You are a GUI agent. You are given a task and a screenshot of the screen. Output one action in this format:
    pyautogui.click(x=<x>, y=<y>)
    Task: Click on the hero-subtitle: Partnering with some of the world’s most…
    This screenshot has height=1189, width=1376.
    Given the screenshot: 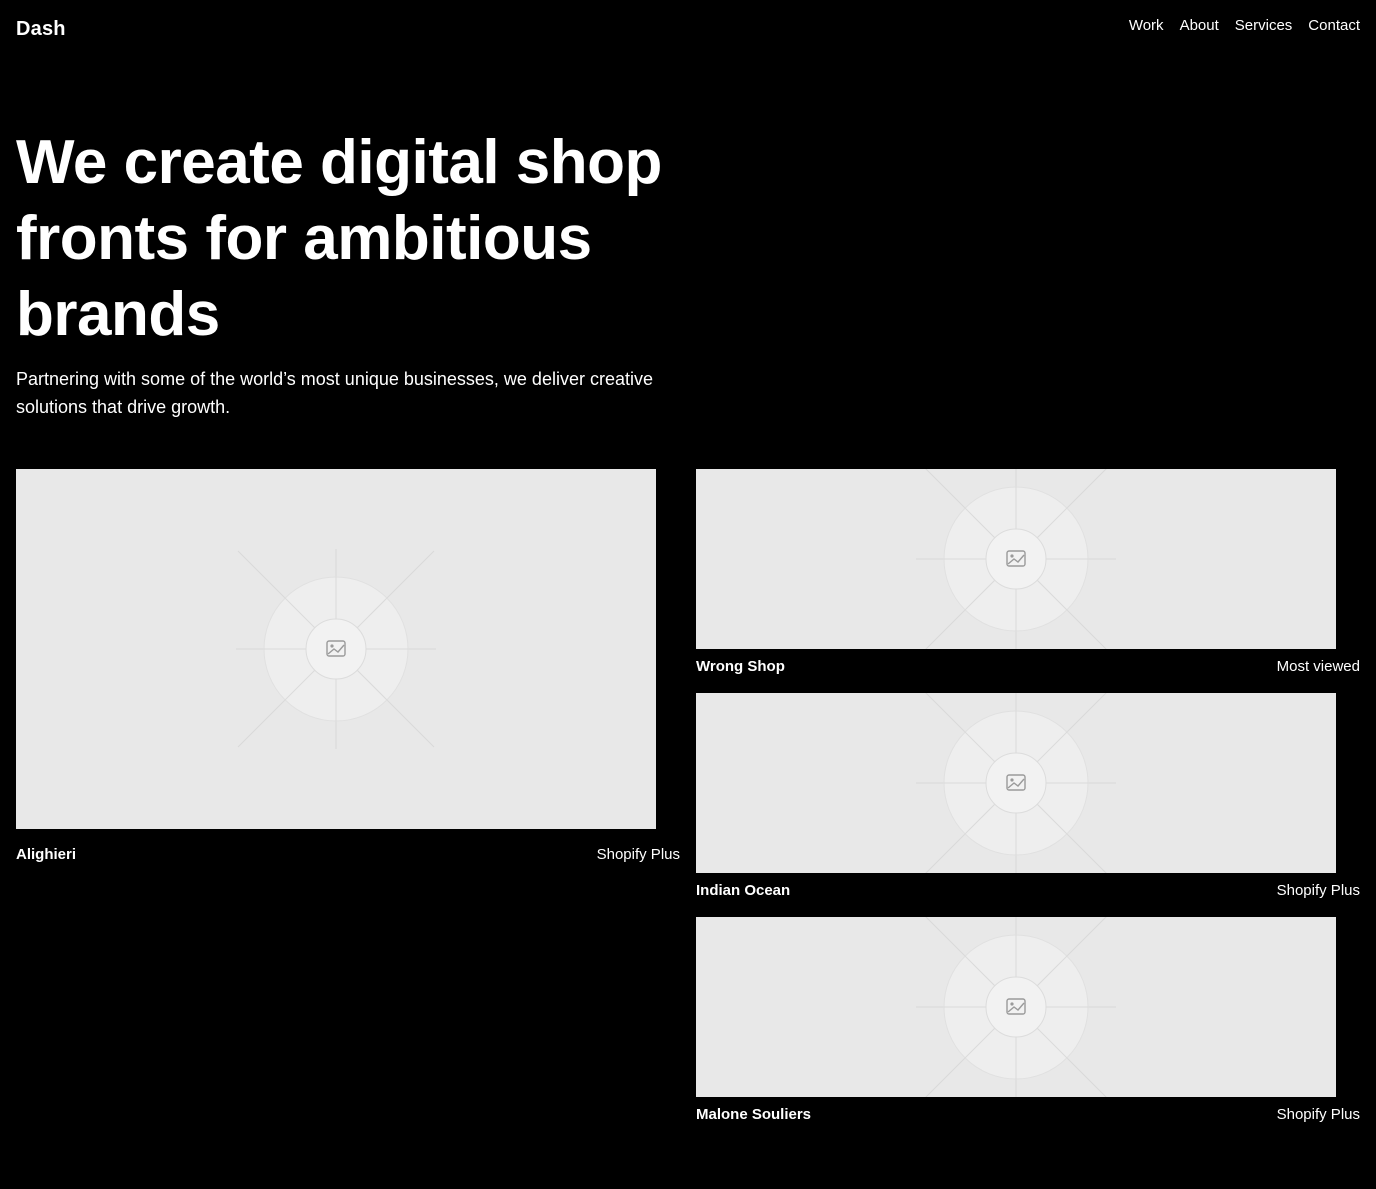 What is the action you would take?
    pyautogui.click(x=334, y=393)
    